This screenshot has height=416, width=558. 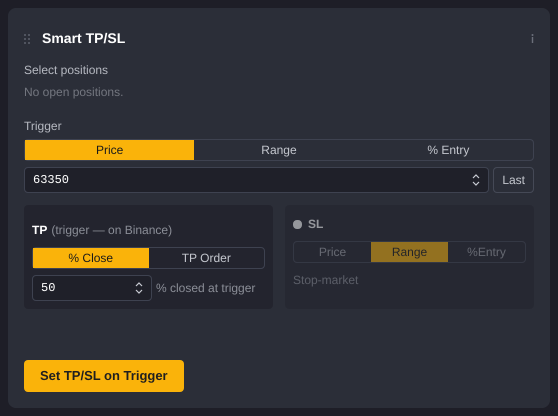 I want to click on trigger-tab: Price, so click(x=109, y=150).